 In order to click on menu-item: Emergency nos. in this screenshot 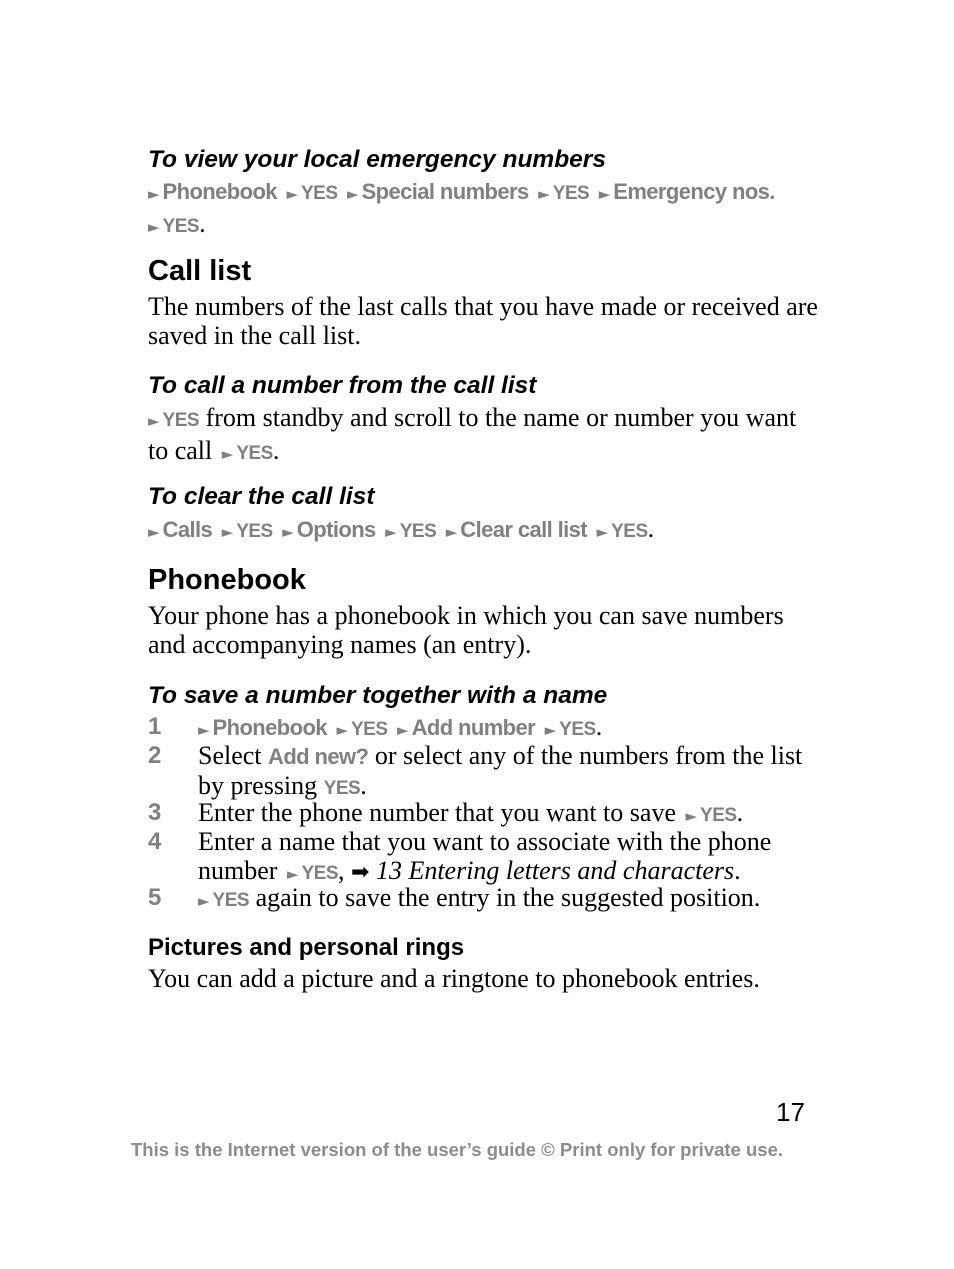, I will do `click(694, 191)`.